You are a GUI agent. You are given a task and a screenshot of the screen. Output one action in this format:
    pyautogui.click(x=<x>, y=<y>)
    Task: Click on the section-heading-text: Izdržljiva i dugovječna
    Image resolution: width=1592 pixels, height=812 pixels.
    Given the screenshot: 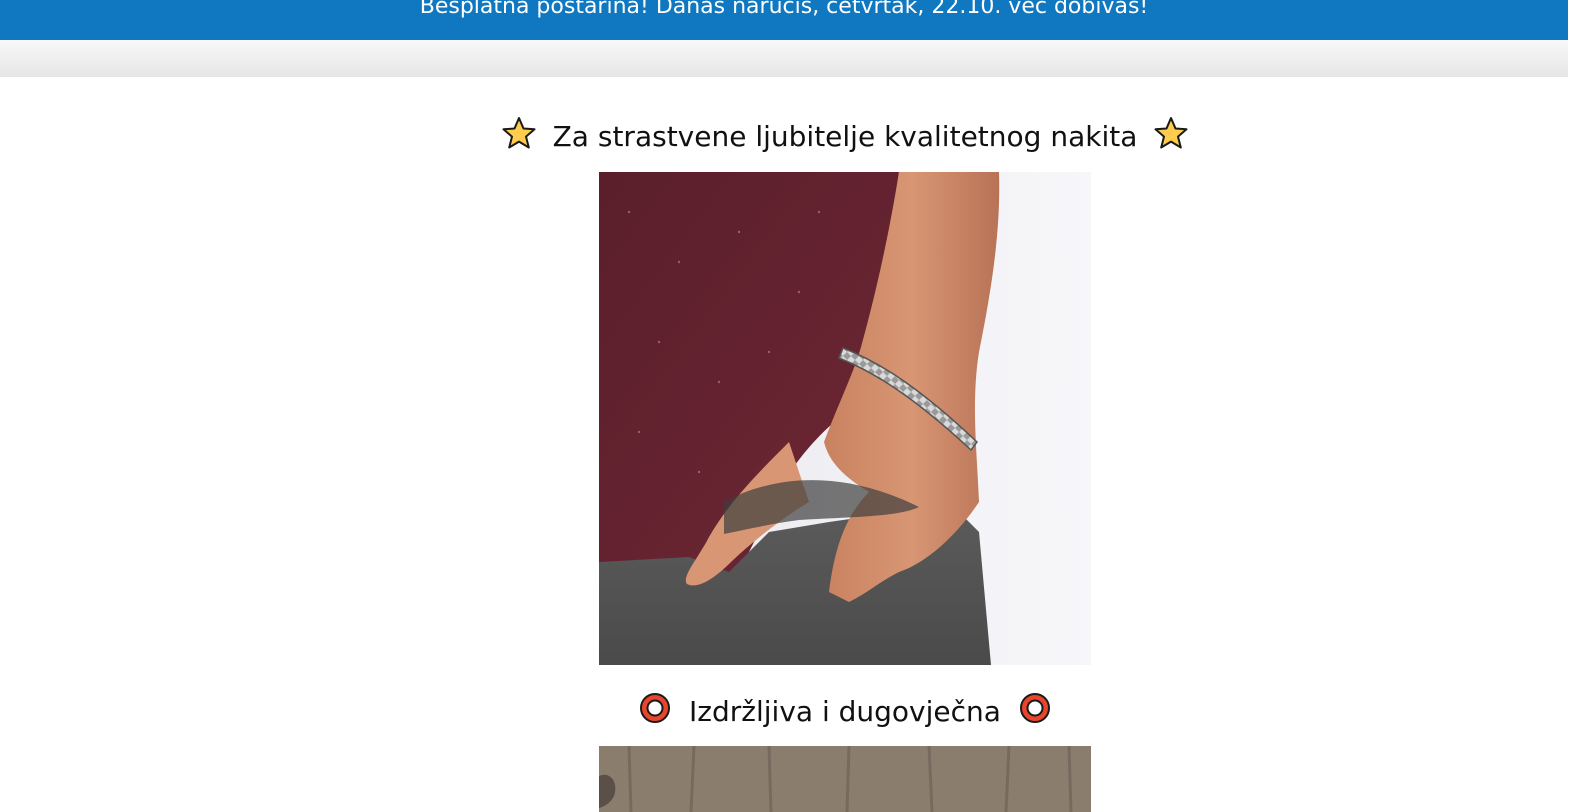 What is the action you would take?
    pyautogui.click(x=845, y=711)
    